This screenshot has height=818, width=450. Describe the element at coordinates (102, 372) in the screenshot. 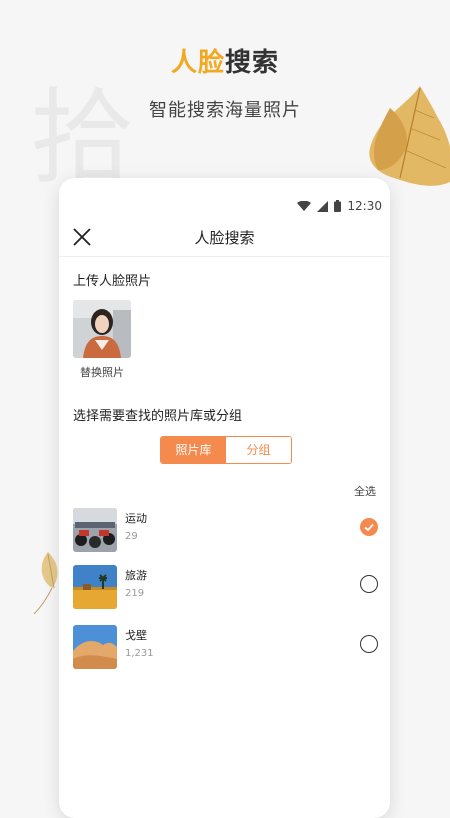

I see `replace-photo-link: 替换照片` at that location.